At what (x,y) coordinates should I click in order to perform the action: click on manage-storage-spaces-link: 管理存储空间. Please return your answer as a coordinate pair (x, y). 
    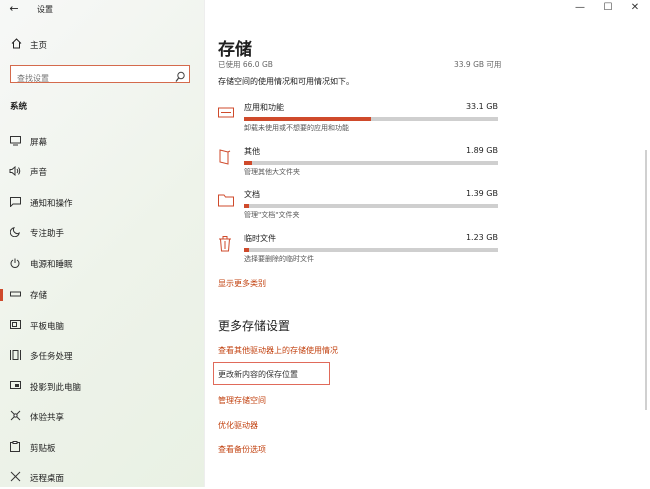
    Looking at the image, I should click on (242, 400).